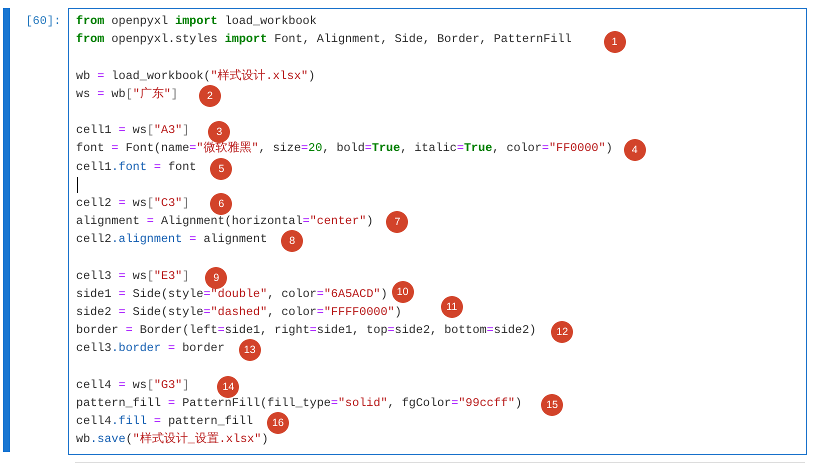  What do you see at coordinates (249, 350) in the screenshot?
I see `number-badge: 13` at bounding box center [249, 350].